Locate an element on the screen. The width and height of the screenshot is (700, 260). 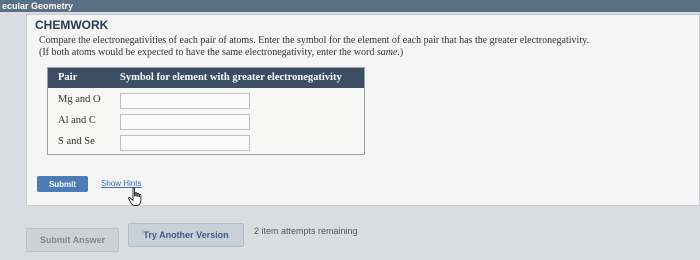
table-row: S and Se is located at coordinates (206, 143).